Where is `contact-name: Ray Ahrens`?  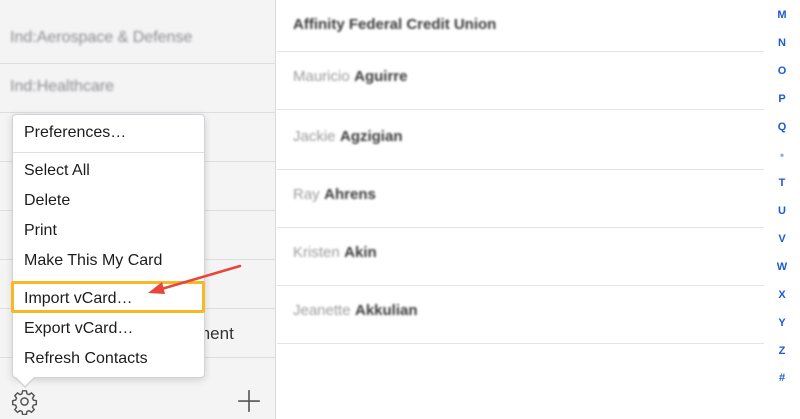
contact-name: Ray Ahrens is located at coordinates (334, 195).